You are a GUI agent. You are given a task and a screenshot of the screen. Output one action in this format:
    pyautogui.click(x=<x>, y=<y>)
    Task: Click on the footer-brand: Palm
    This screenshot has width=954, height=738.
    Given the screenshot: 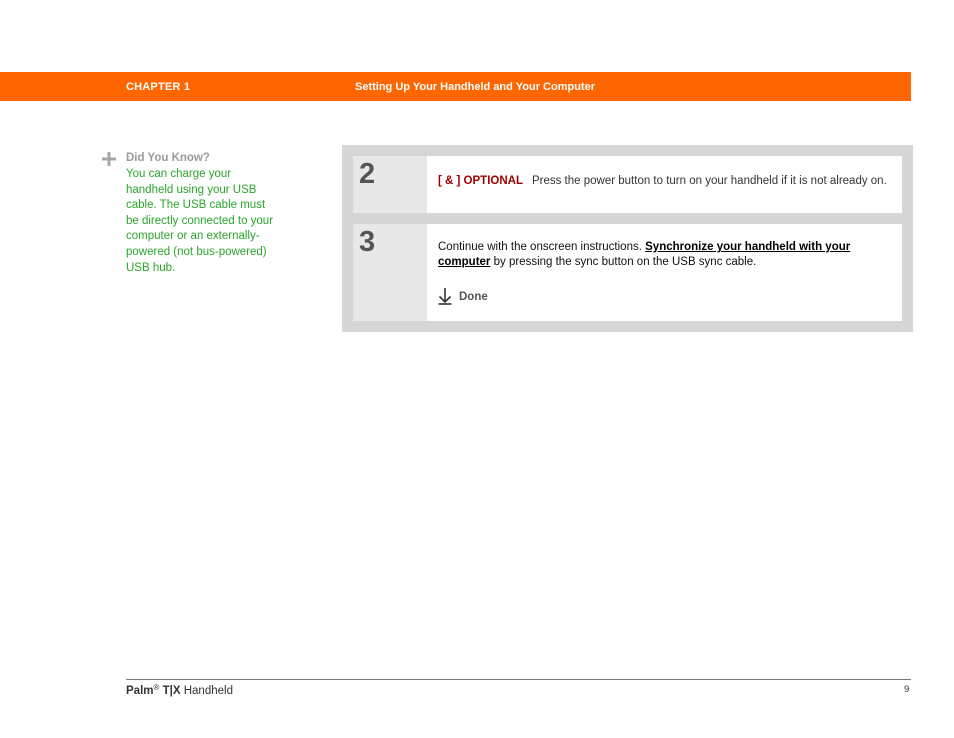 What is the action you would take?
    pyautogui.click(x=140, y=691)
    